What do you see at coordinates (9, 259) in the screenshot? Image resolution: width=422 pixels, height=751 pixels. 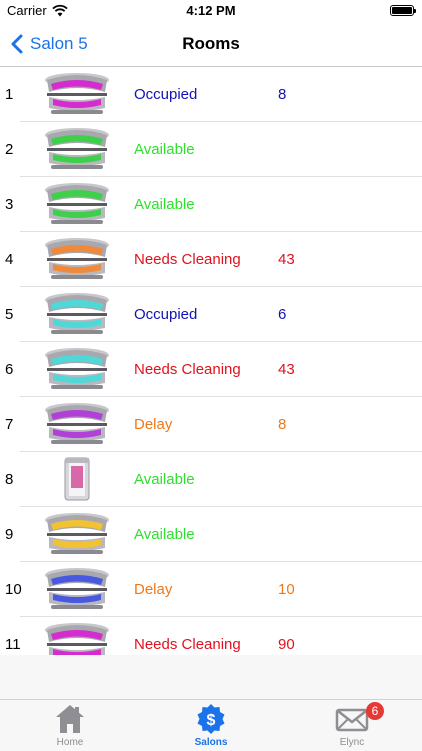 I see `room-number: 4` at bounding box center [9, 259].